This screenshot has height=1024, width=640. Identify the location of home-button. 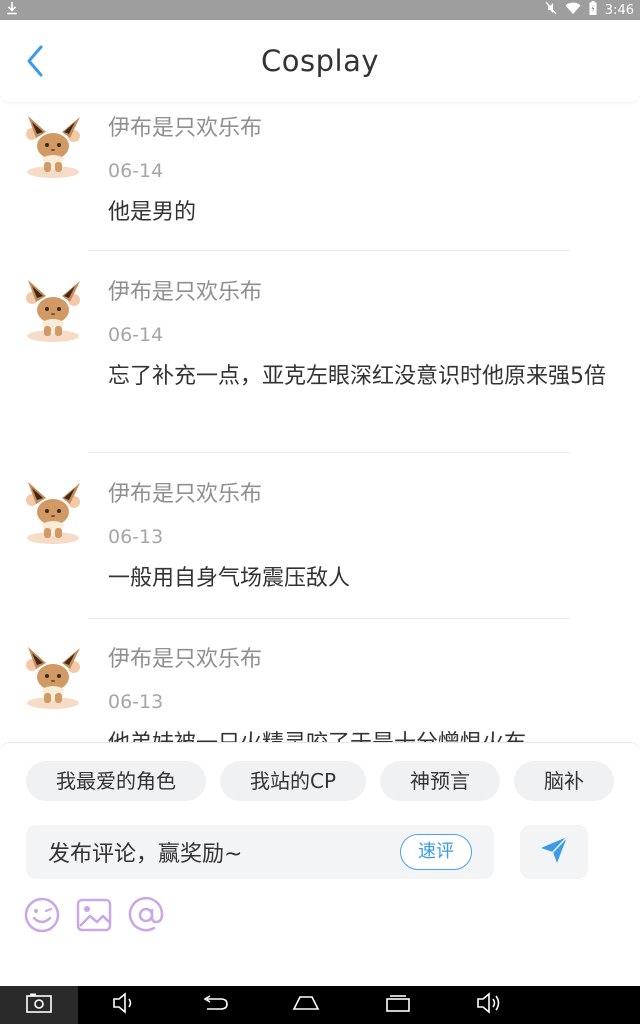
(306, 1005).